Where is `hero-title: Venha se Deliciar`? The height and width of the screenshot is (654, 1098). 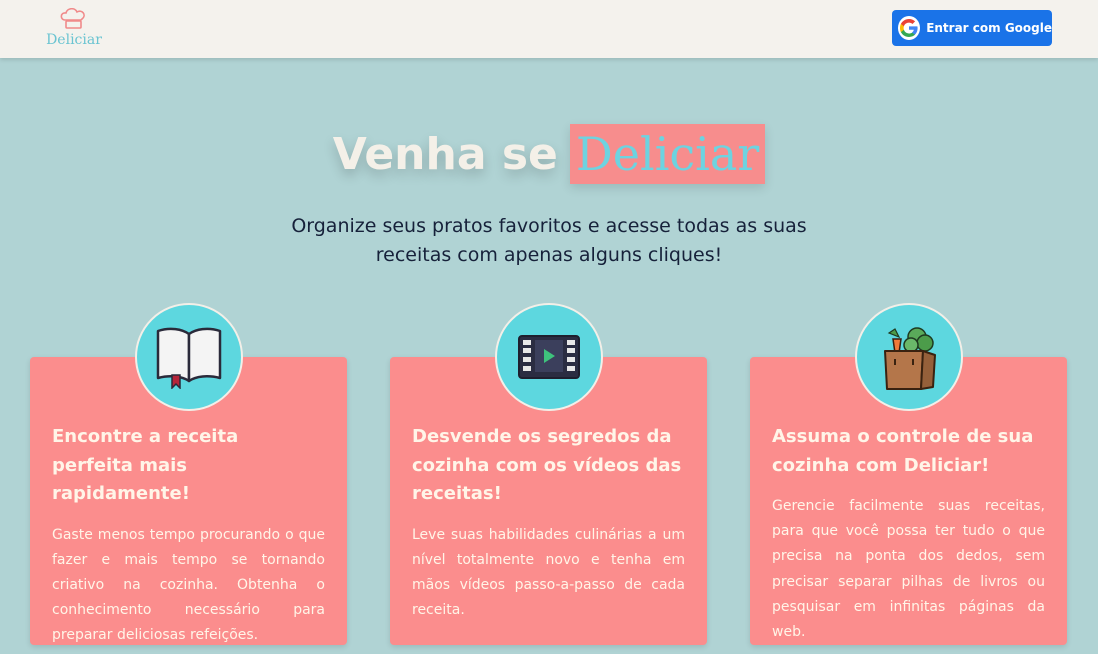 hero-title: Venha se Deliciar is located at coordinates (549, 154).